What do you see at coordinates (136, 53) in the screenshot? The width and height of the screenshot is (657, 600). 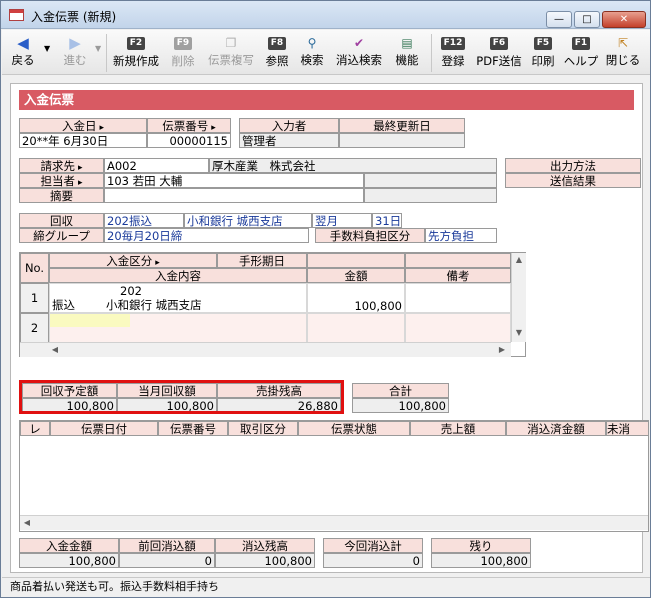 I see `new-button: F2 新規作成` at bounding box center [136, 53].